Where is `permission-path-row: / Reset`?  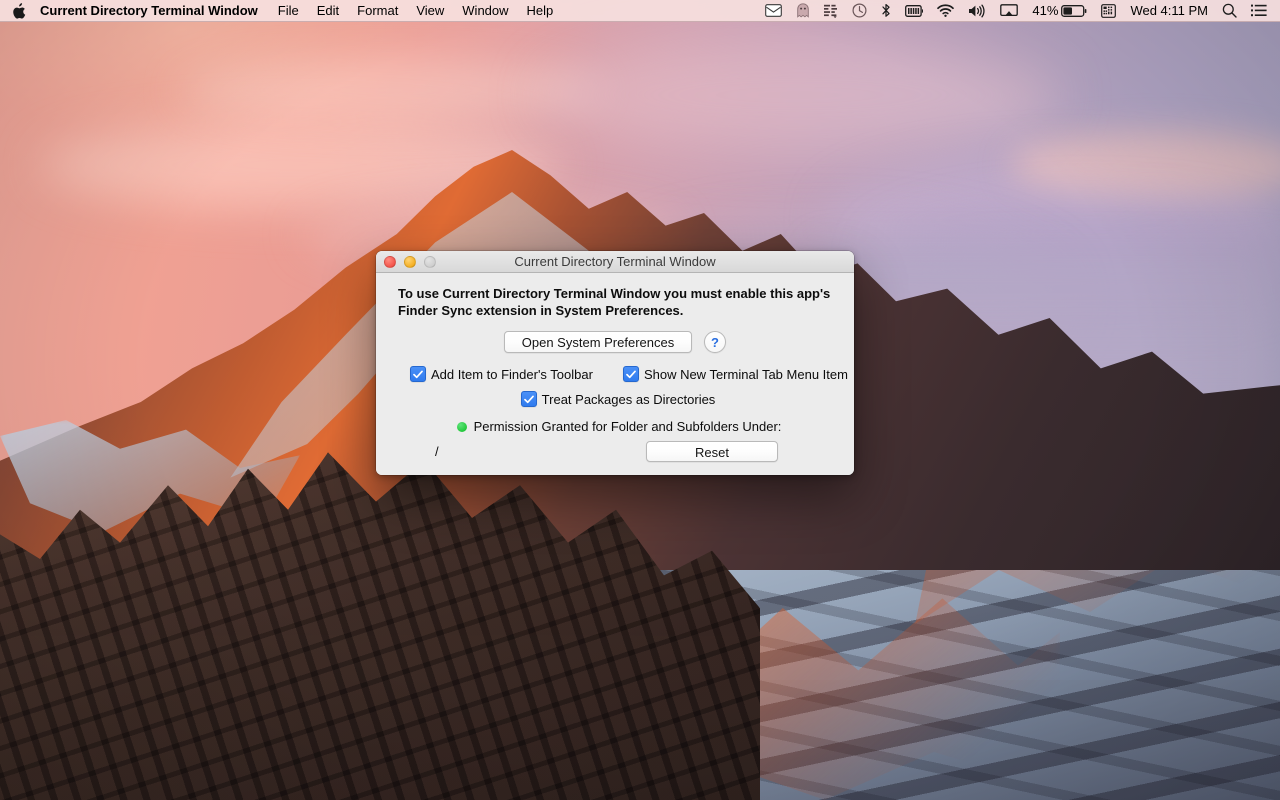
permission-path-row: / Reset is located at coordinates (615, 451).